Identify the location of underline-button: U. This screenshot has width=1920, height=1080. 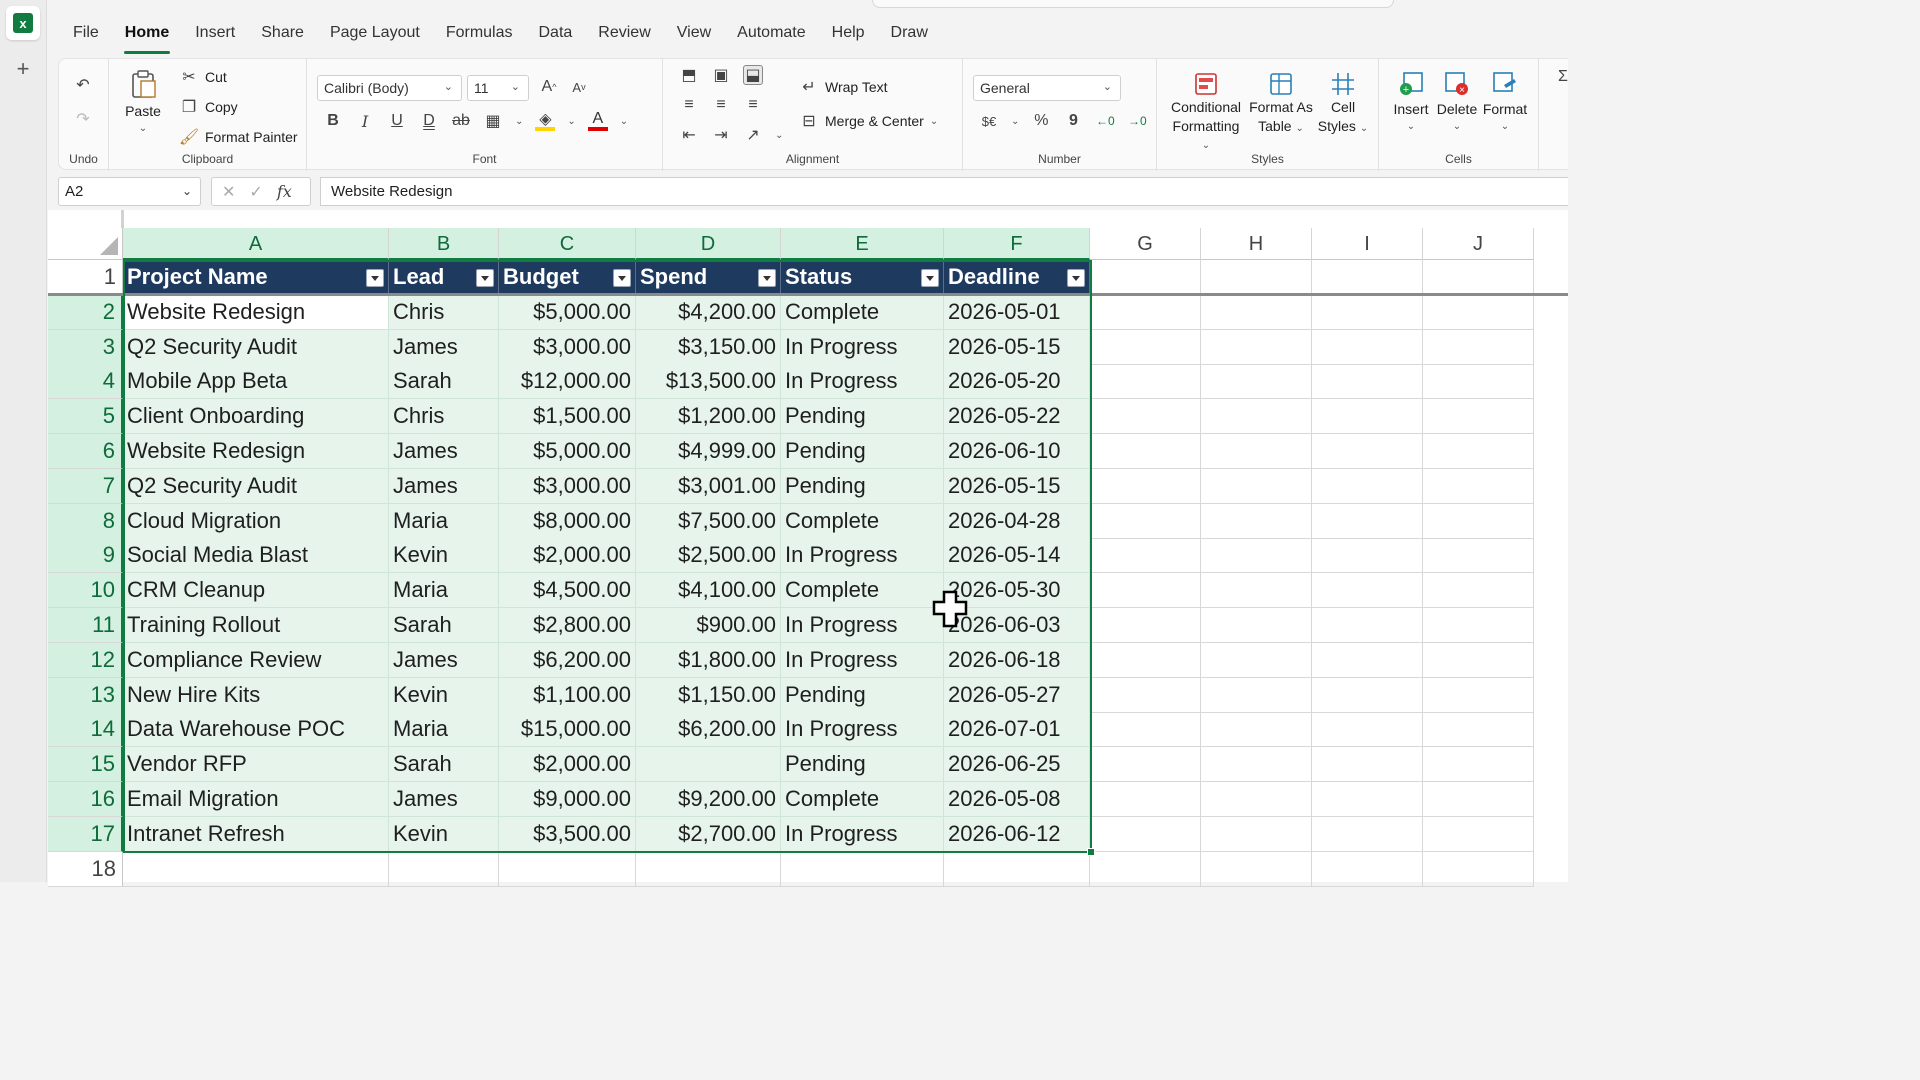
(397, 121).